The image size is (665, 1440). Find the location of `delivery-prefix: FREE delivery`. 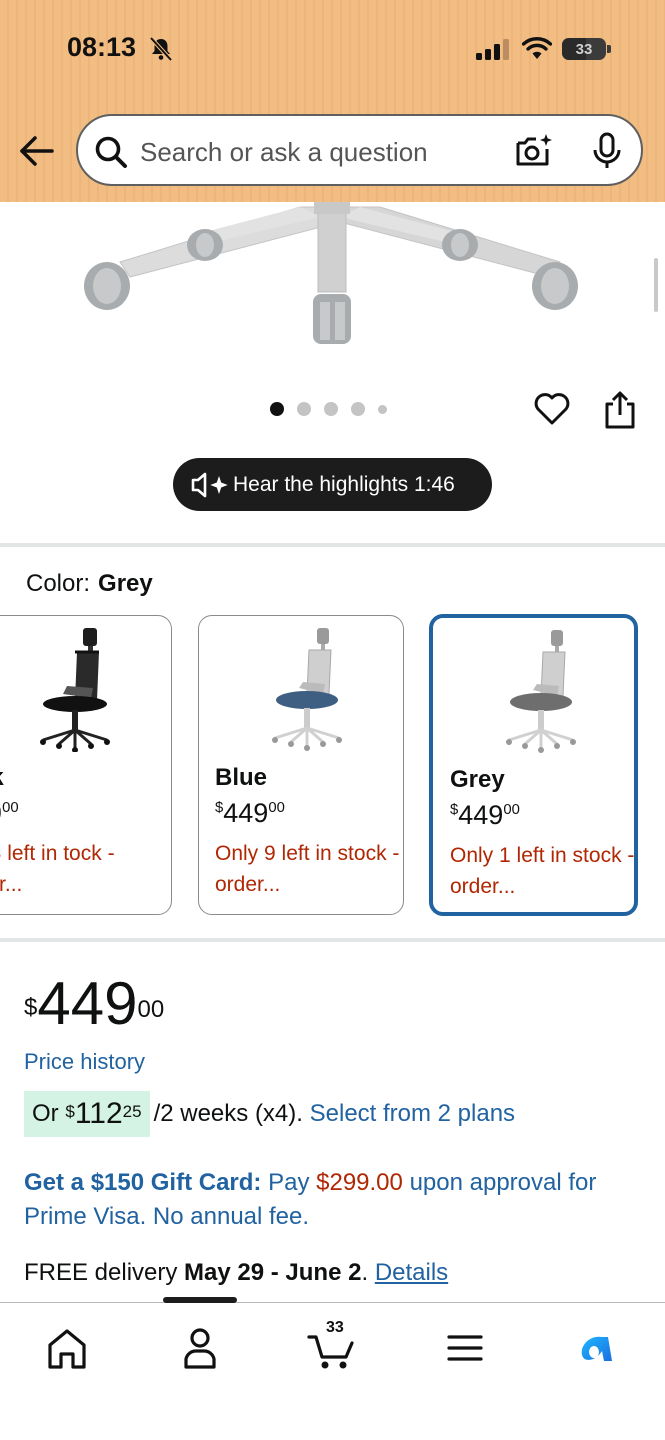

delivery-prefix: FREE delivery is located at coordinates (101, 1272).